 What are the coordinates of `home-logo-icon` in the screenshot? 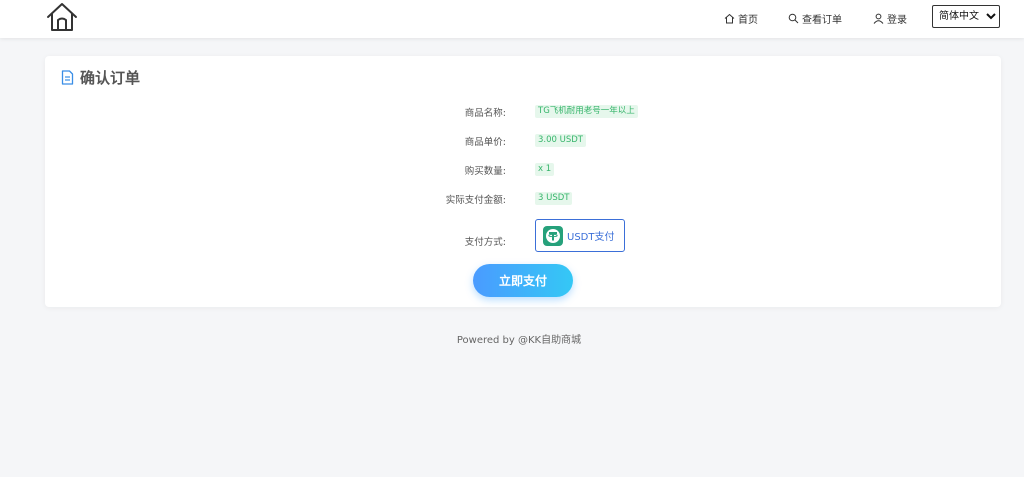 It's located at (62, 17).